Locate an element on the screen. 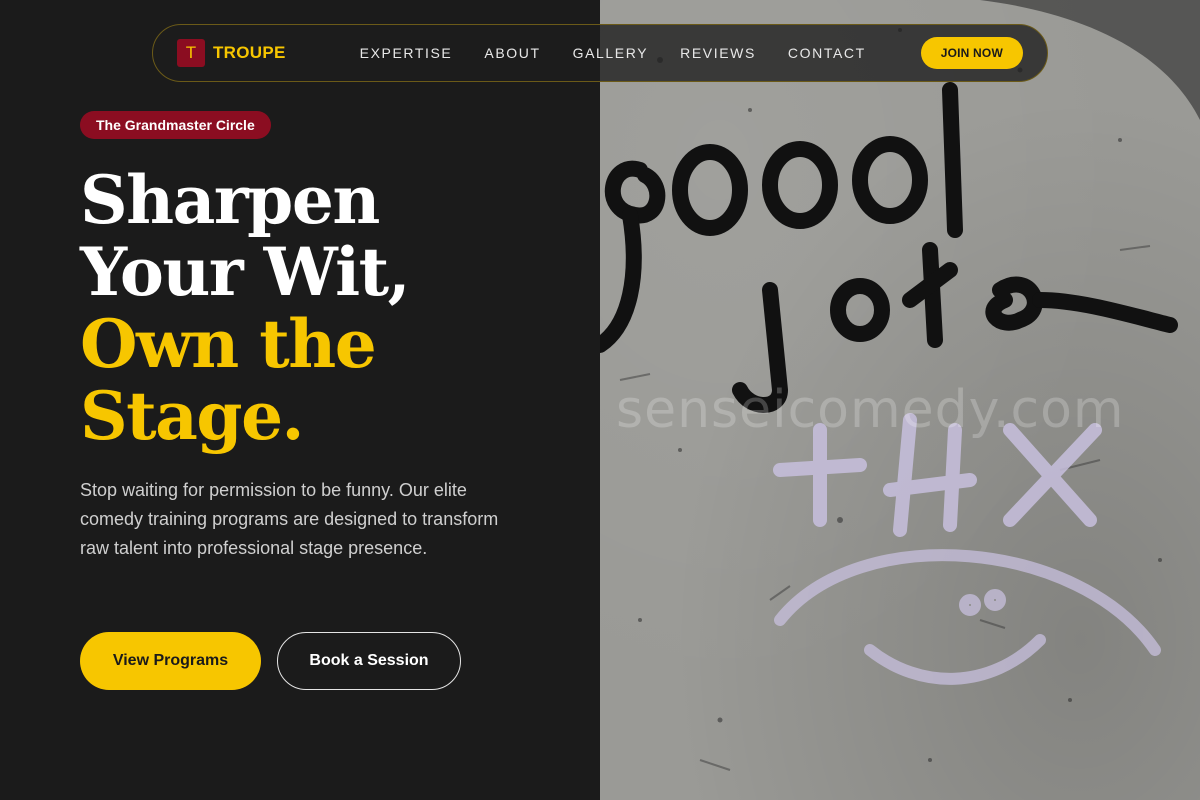  nav-link-gallery: GALLERY is located at coordinates (611, 53).